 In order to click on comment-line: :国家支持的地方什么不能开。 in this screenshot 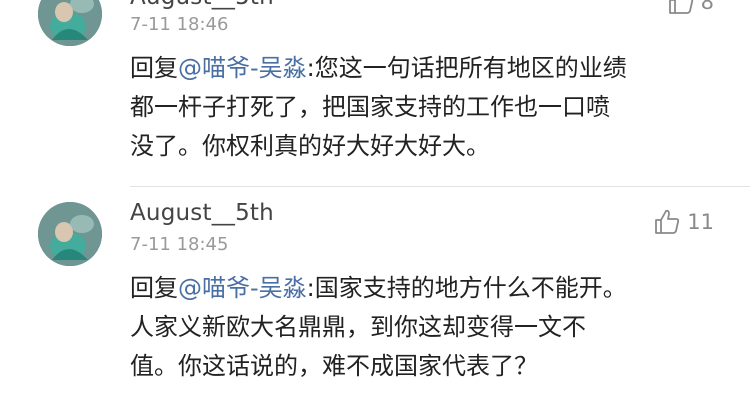, I will do `click(466, 288)`.